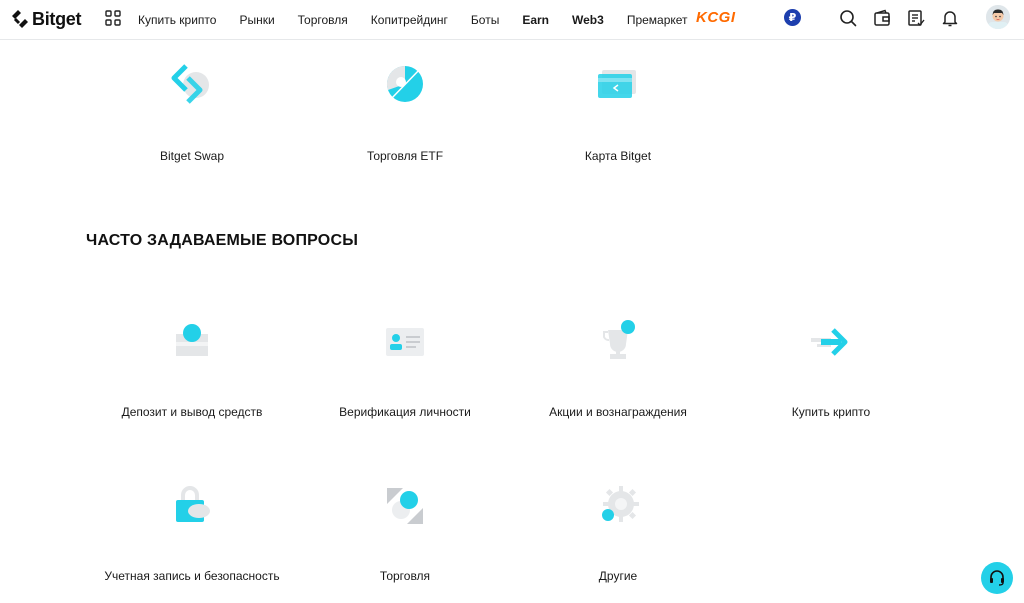 The width and height of the screenshot is (1024, 603). Describe the element at coordinates (535, 20) in the screenshot. I see `nav-earn: Earn` at that location.